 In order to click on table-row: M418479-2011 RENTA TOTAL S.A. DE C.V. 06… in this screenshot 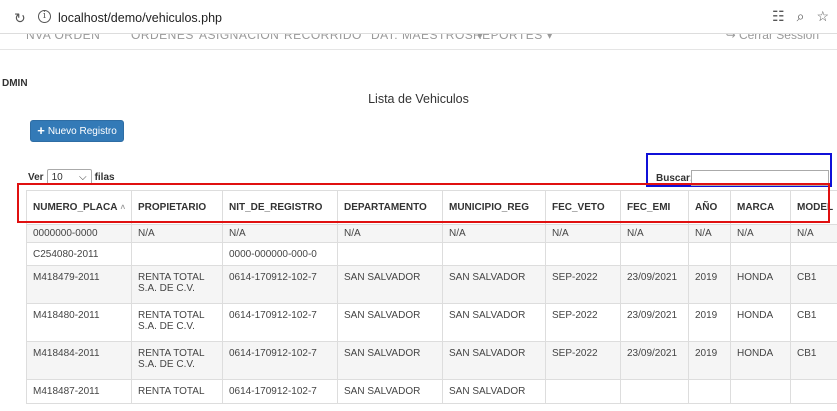, I will do `click(431, 284)`.